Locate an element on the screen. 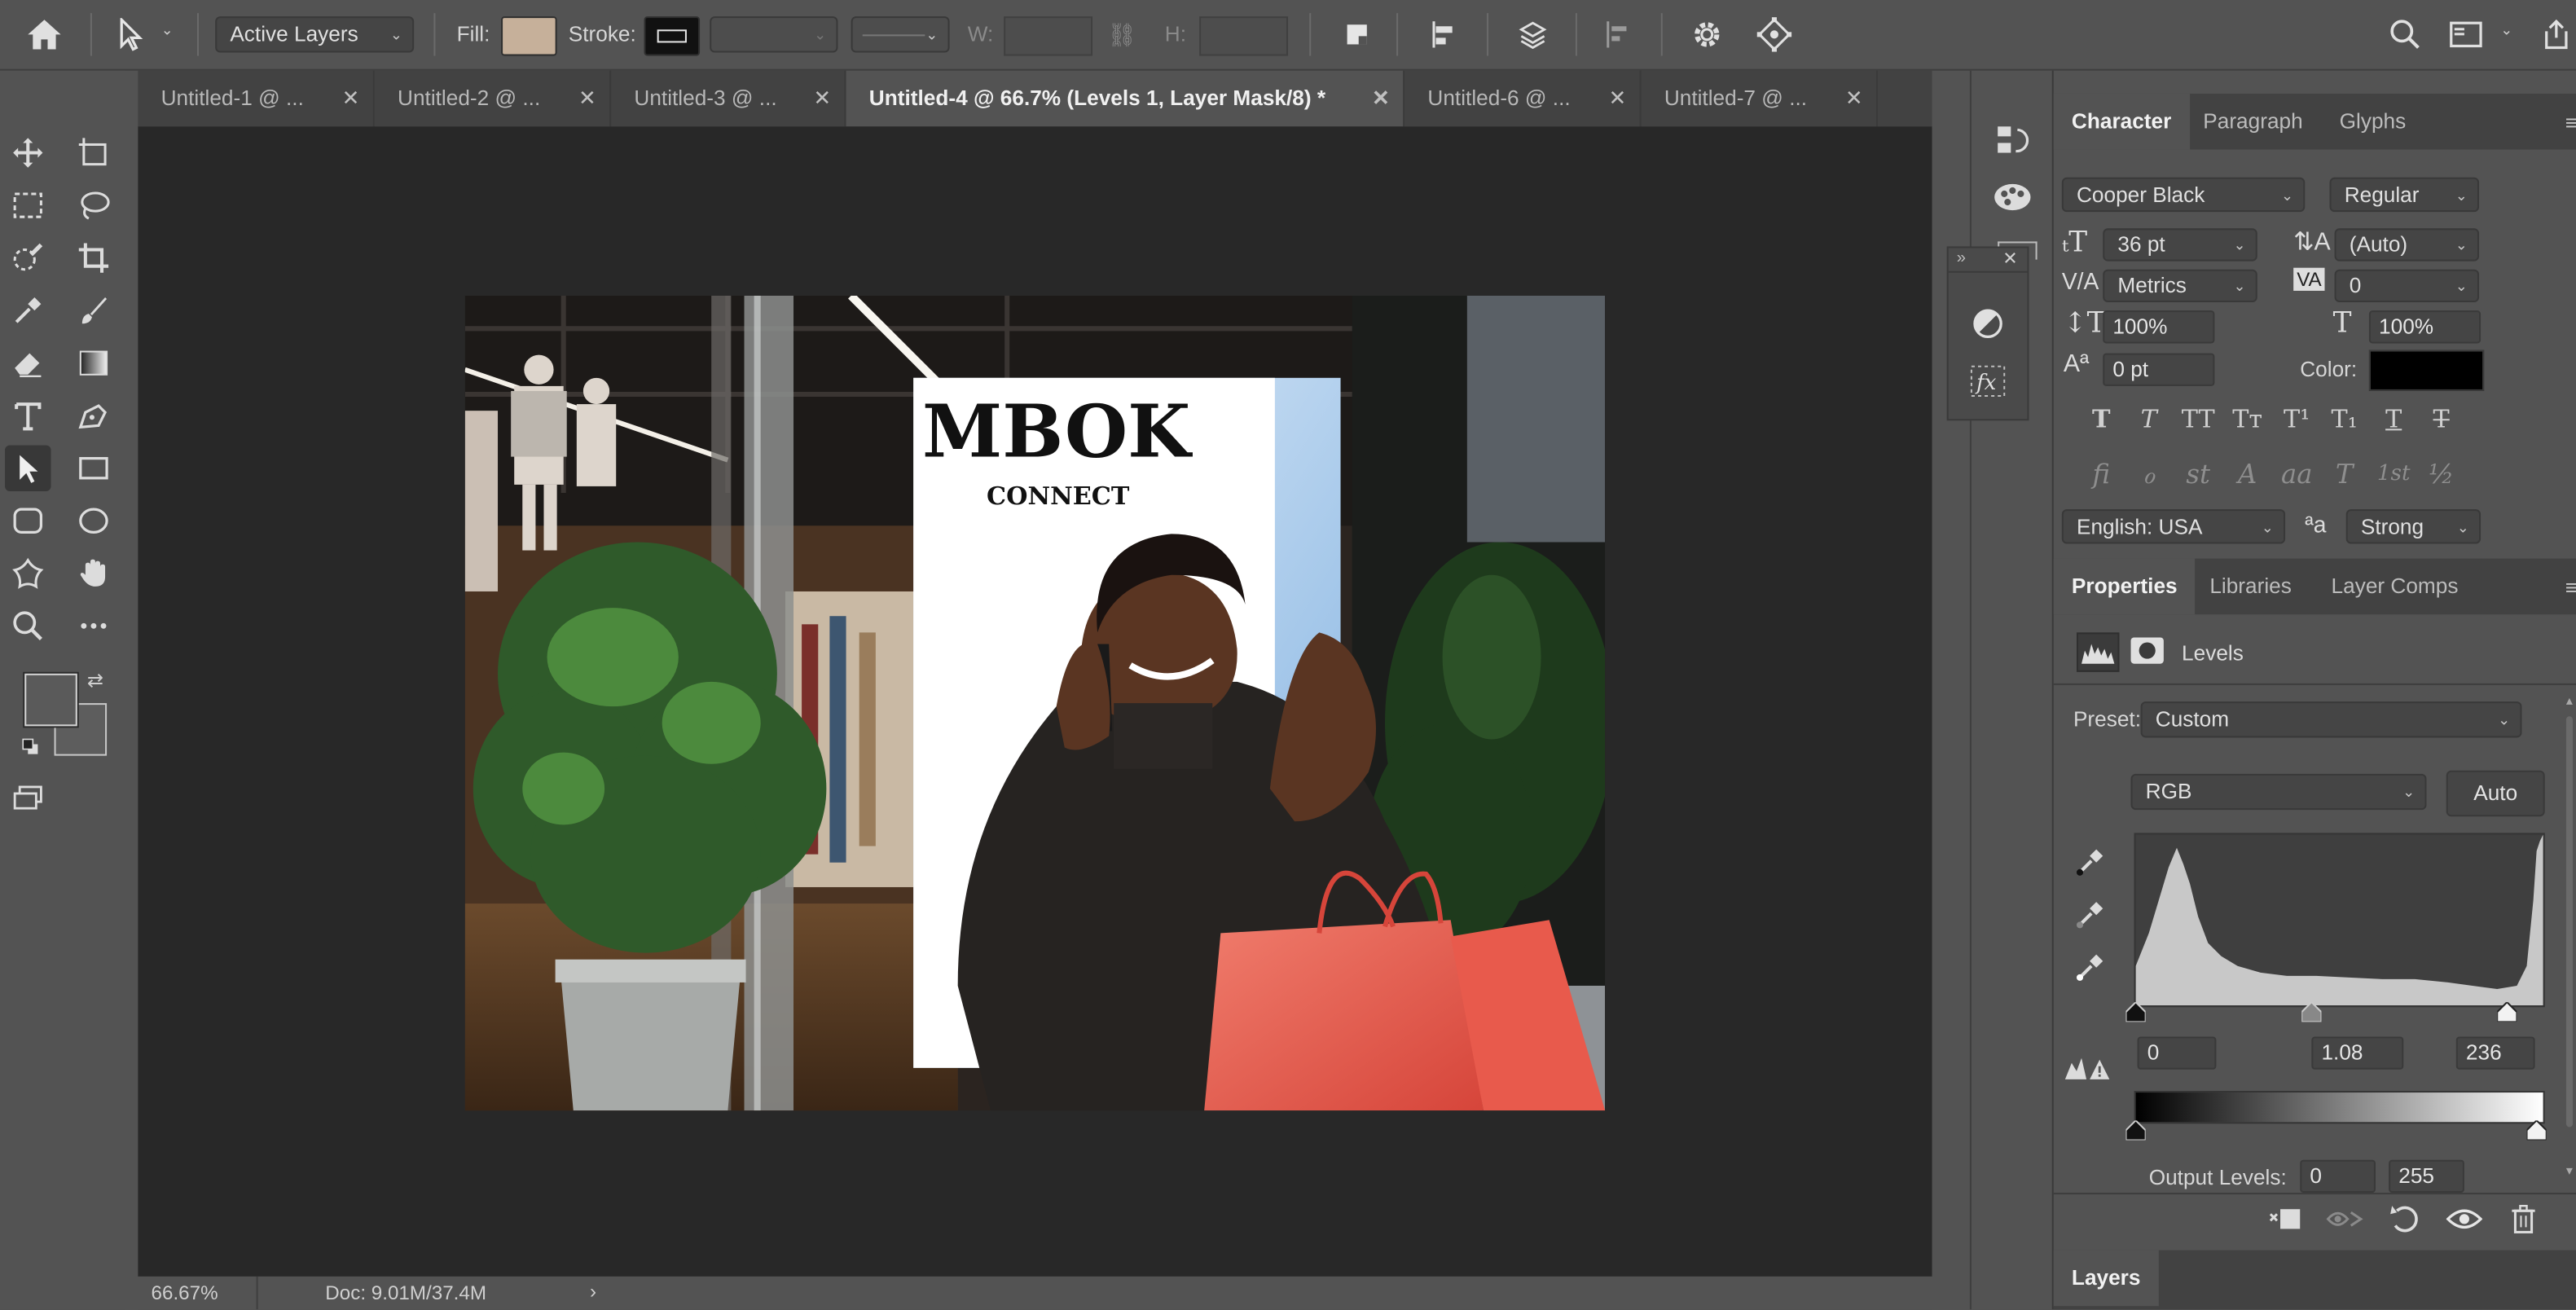 The height and width of the screenshot is (1310, 2576). vertical-scale-field: 100% is located at coordinates (2159, 327).